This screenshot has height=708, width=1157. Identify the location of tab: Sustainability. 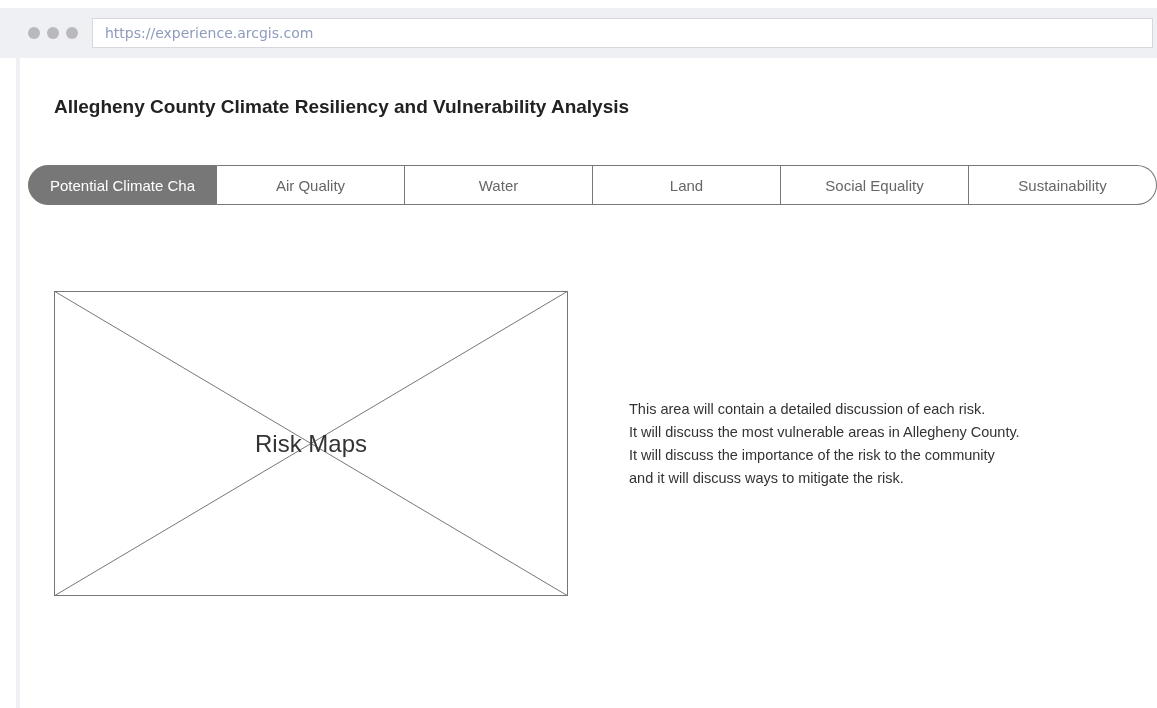
(1063, 185).